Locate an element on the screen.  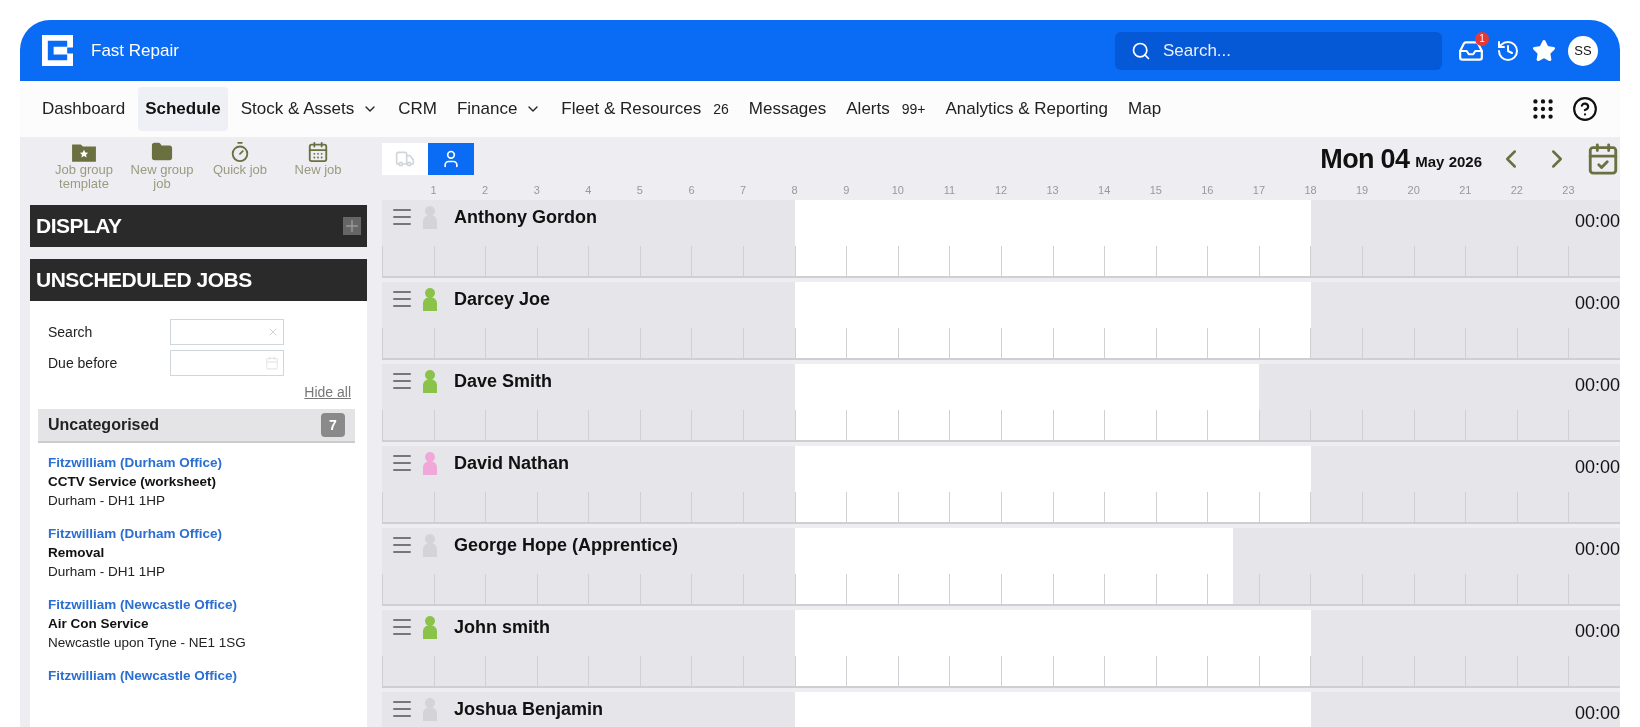
nav-tab: Stock & Assets is located at coordinates (309, 109).